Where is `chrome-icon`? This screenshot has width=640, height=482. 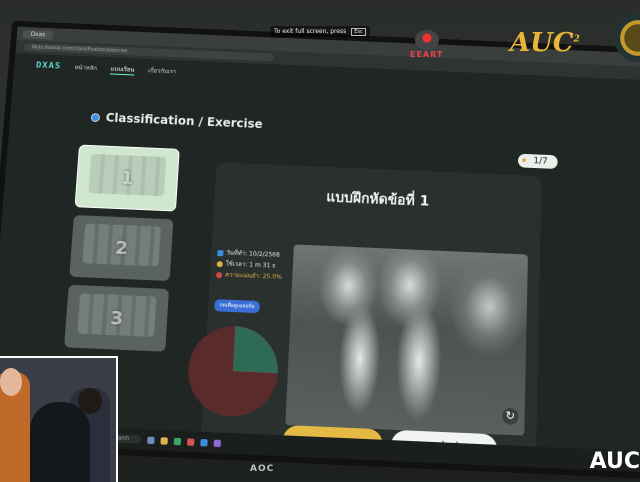 chrome-icon is located at coordinates (191, 442).